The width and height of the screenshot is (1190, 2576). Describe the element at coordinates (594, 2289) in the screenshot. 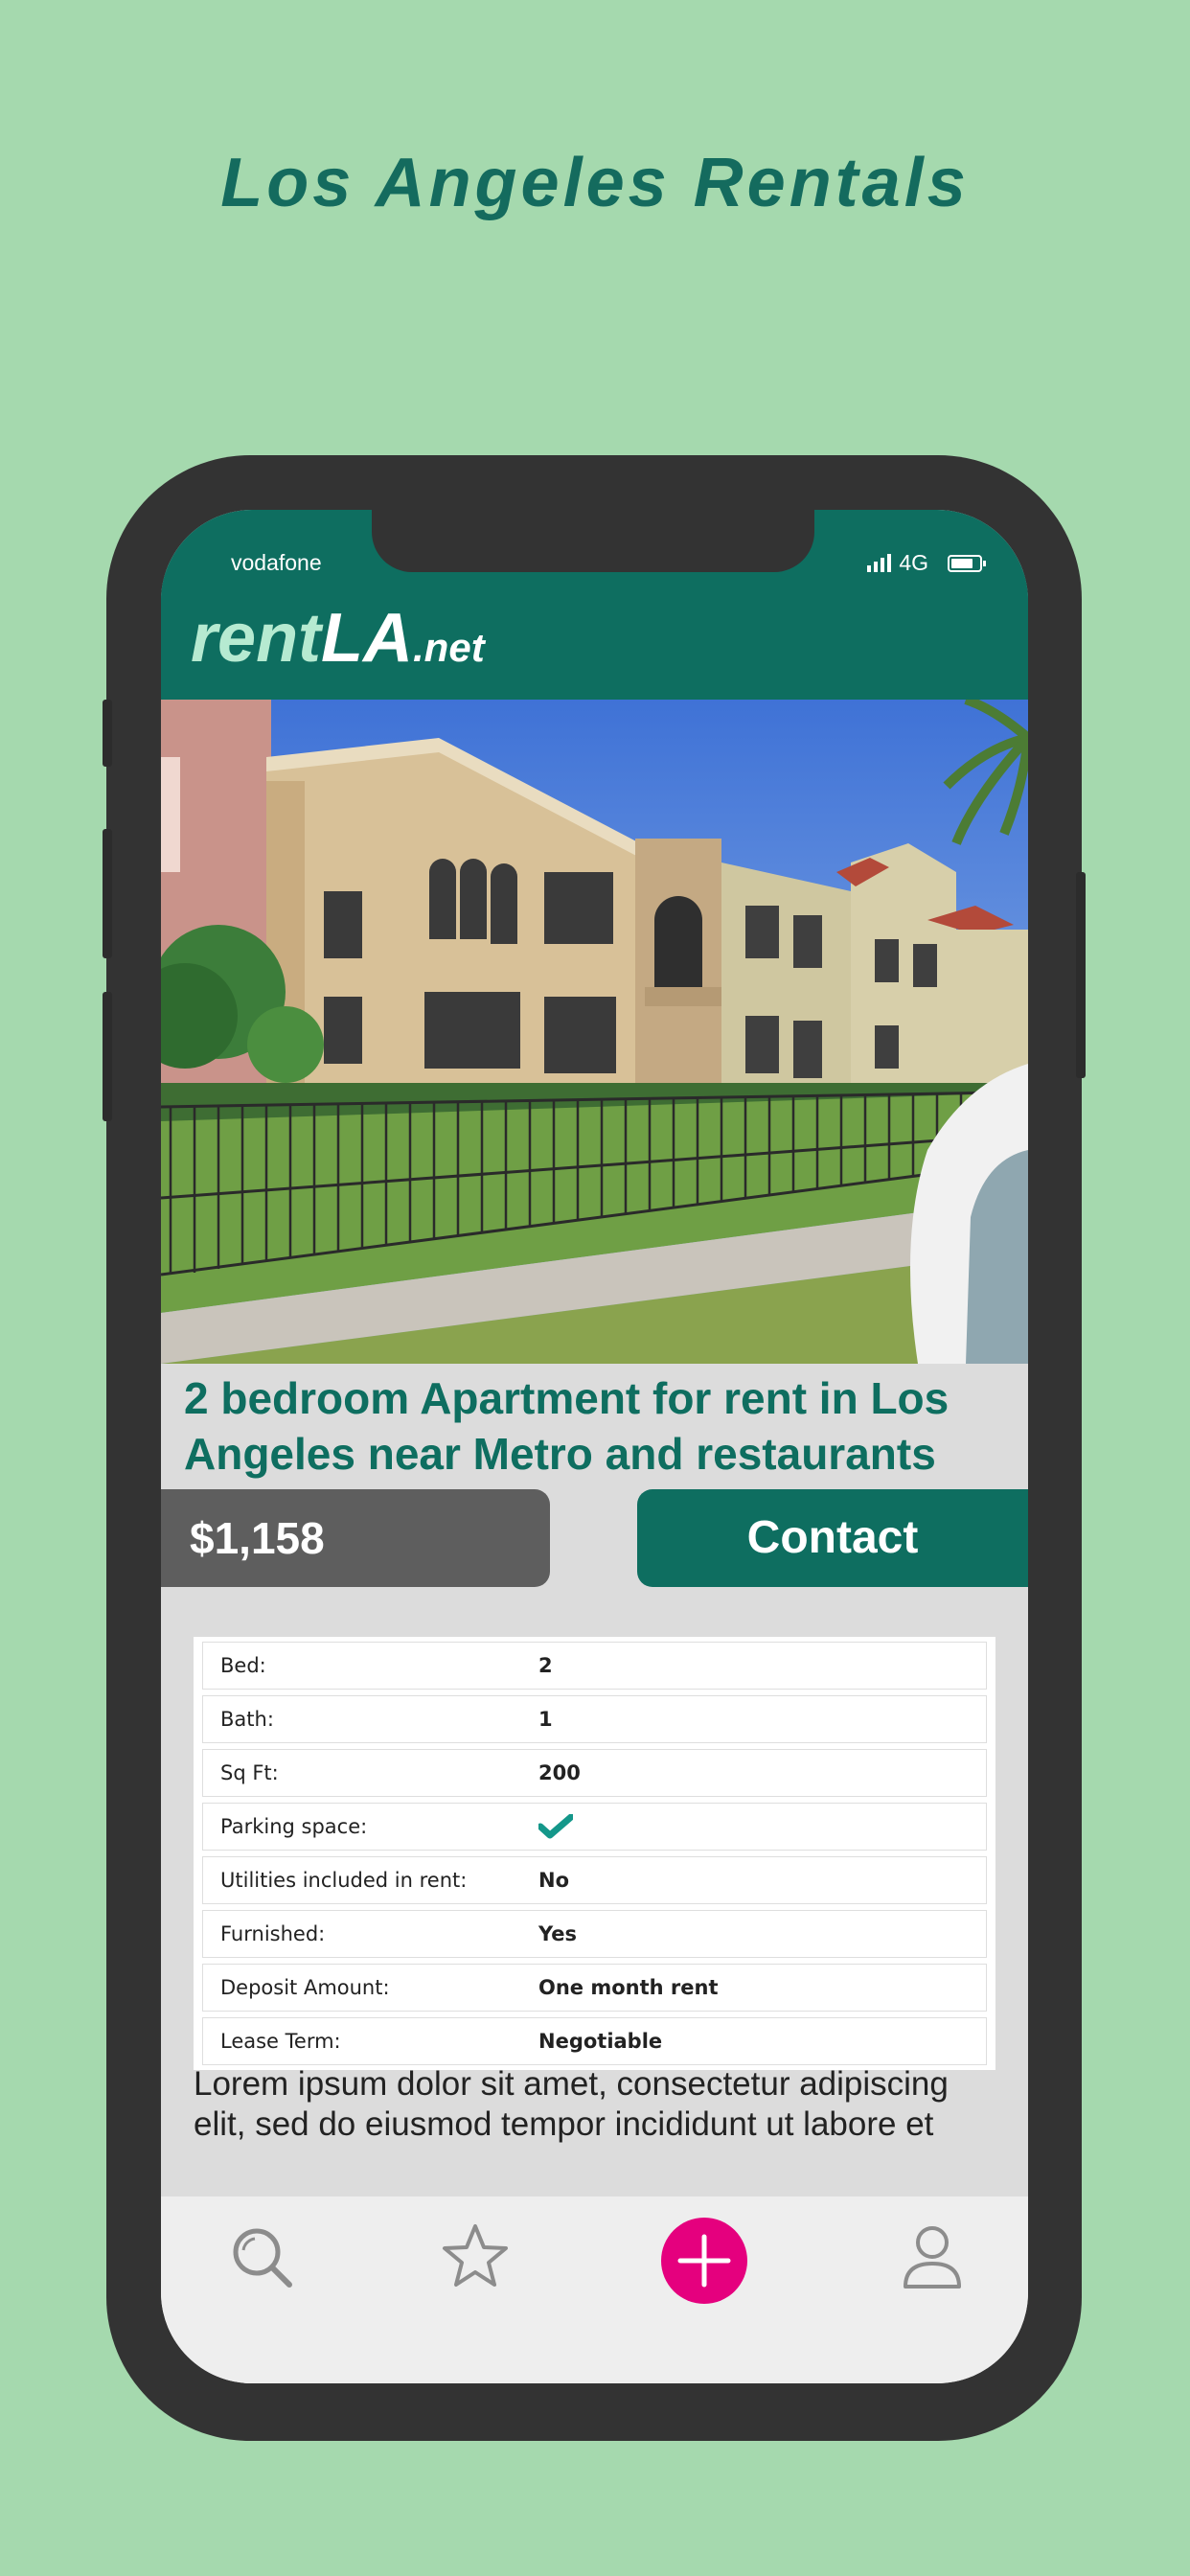

I see `bottom-tab-bar` at that location.